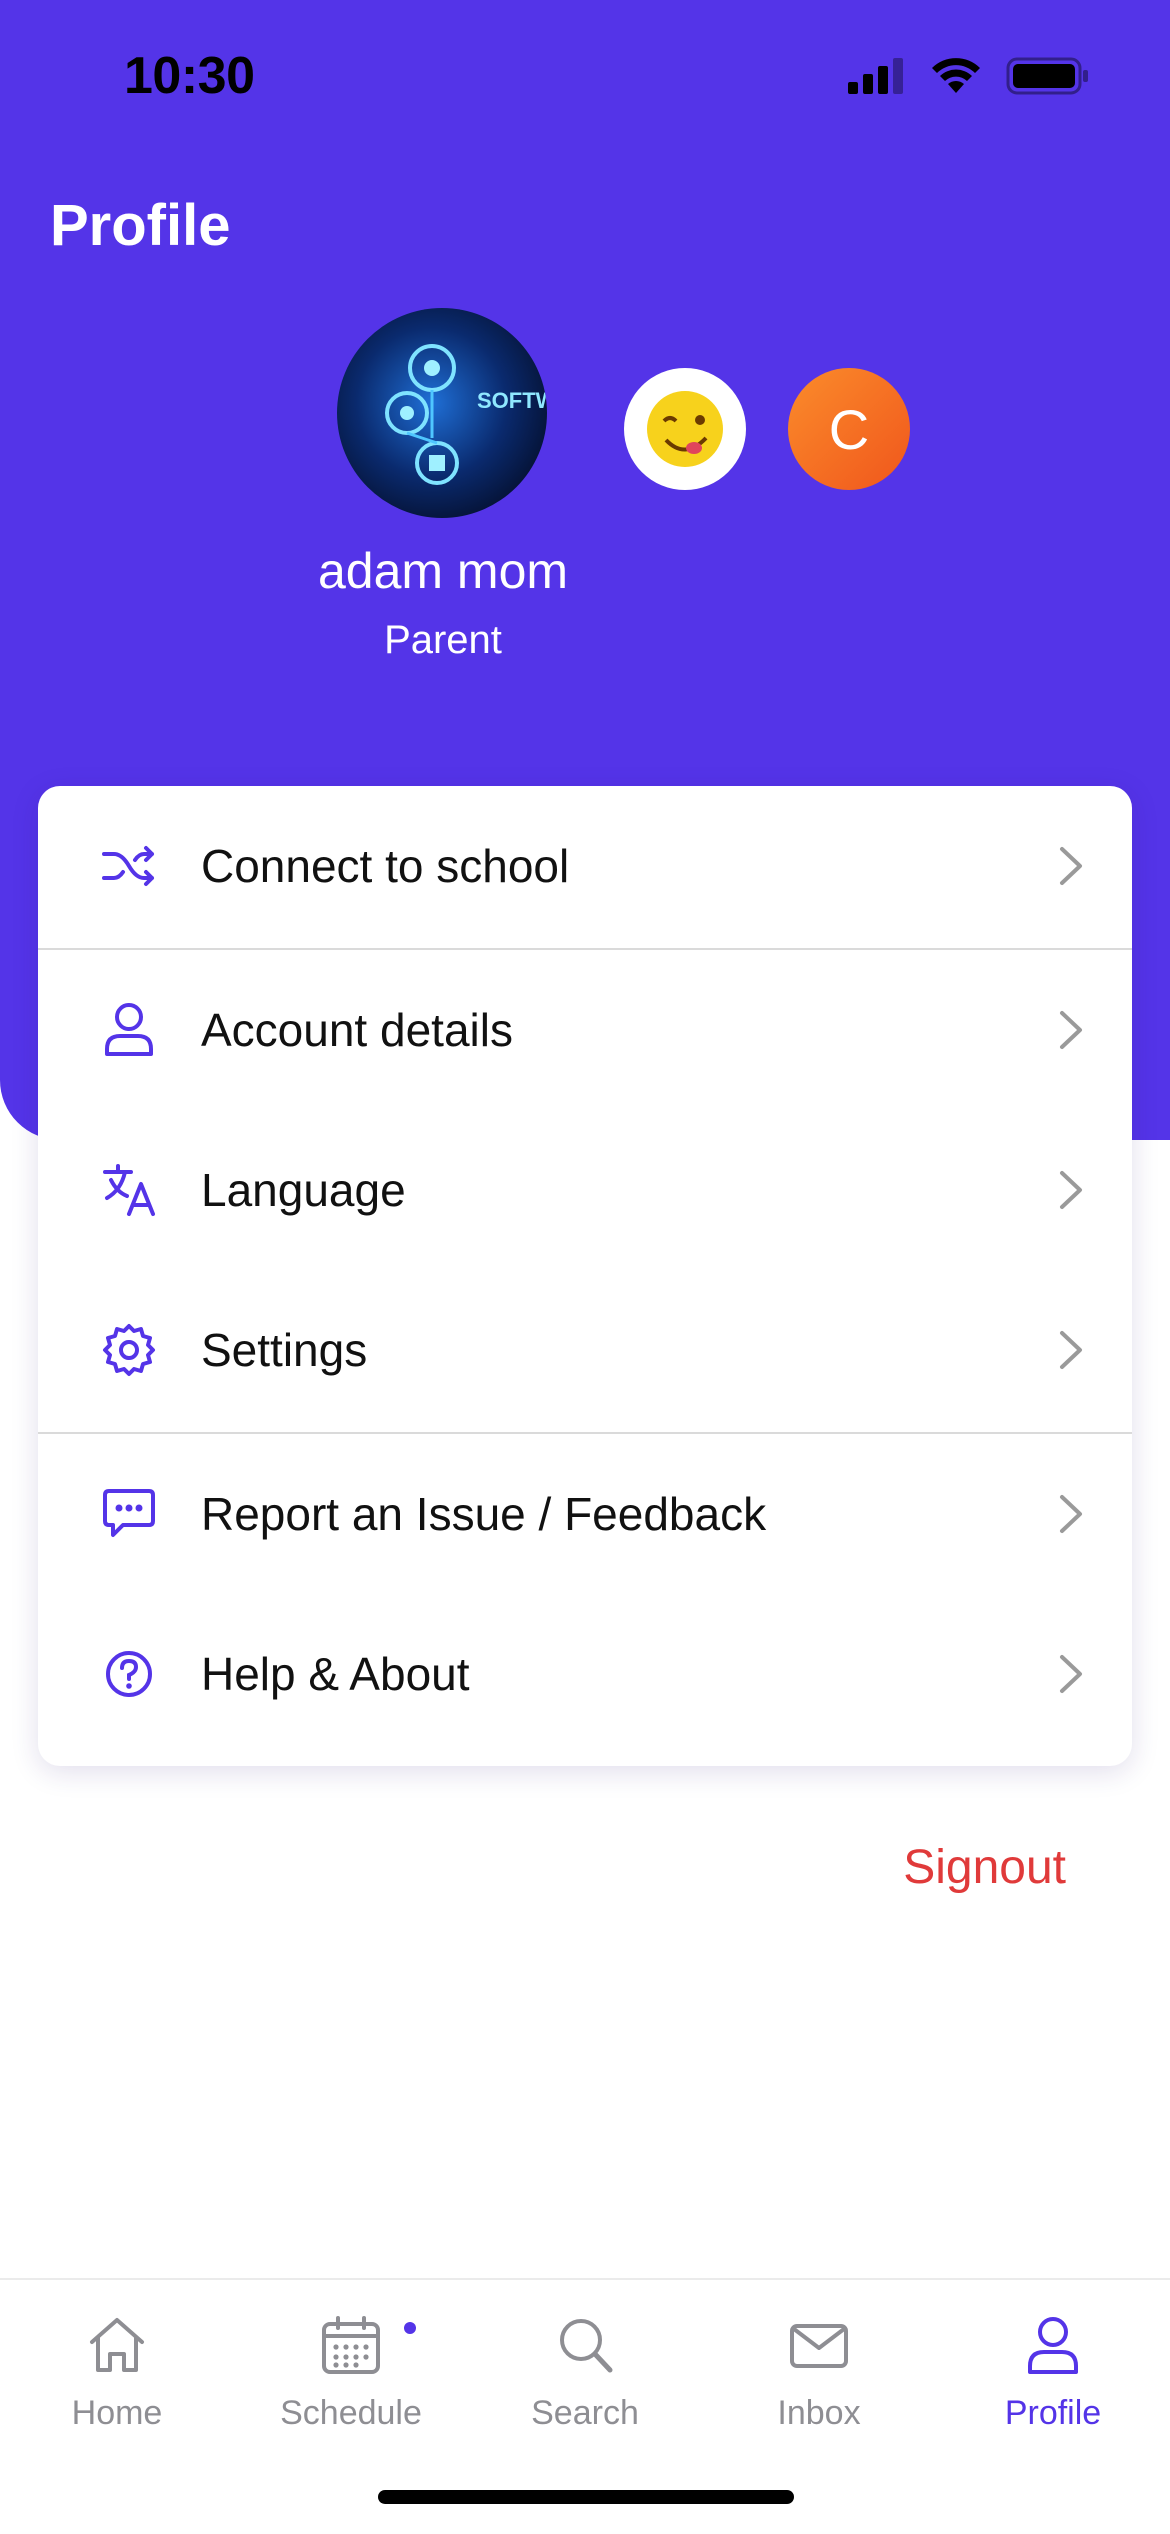 This screenshot has width=1170, height=2534. Describe the element at coordinates (819, 2390) in the screenshot. I see `tab-inbox: Inbox` at that location.